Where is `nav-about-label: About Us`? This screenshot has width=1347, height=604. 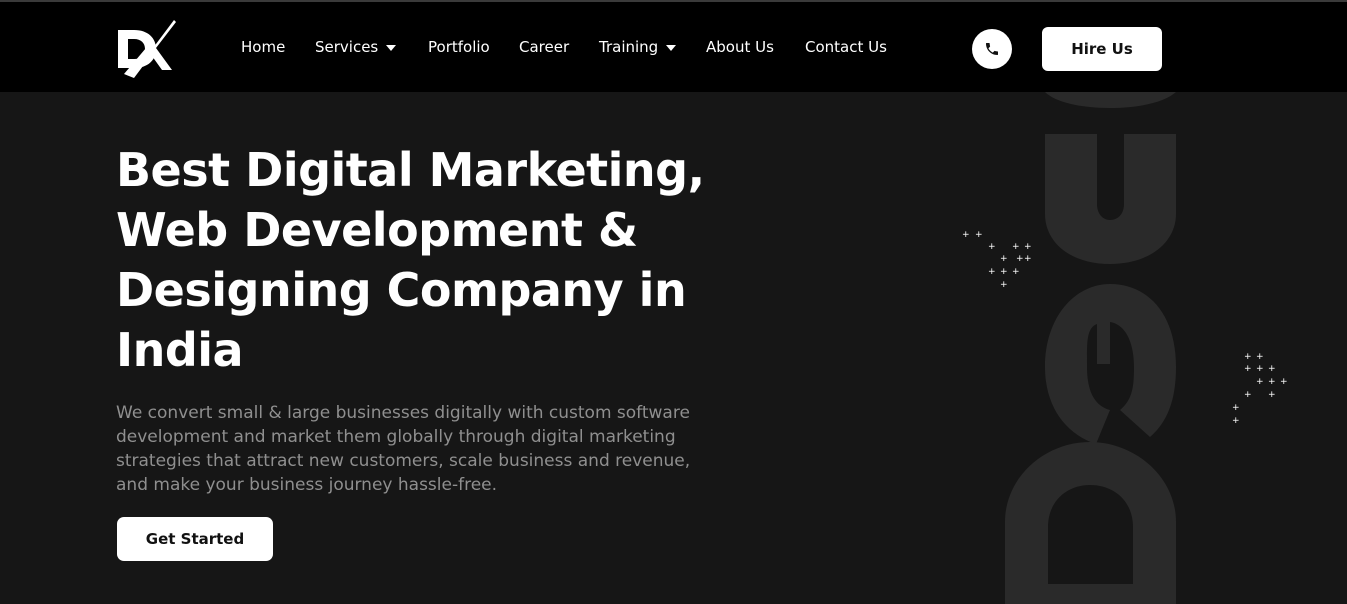
nav-about-label: About Us is located at coordinates (740, 47).